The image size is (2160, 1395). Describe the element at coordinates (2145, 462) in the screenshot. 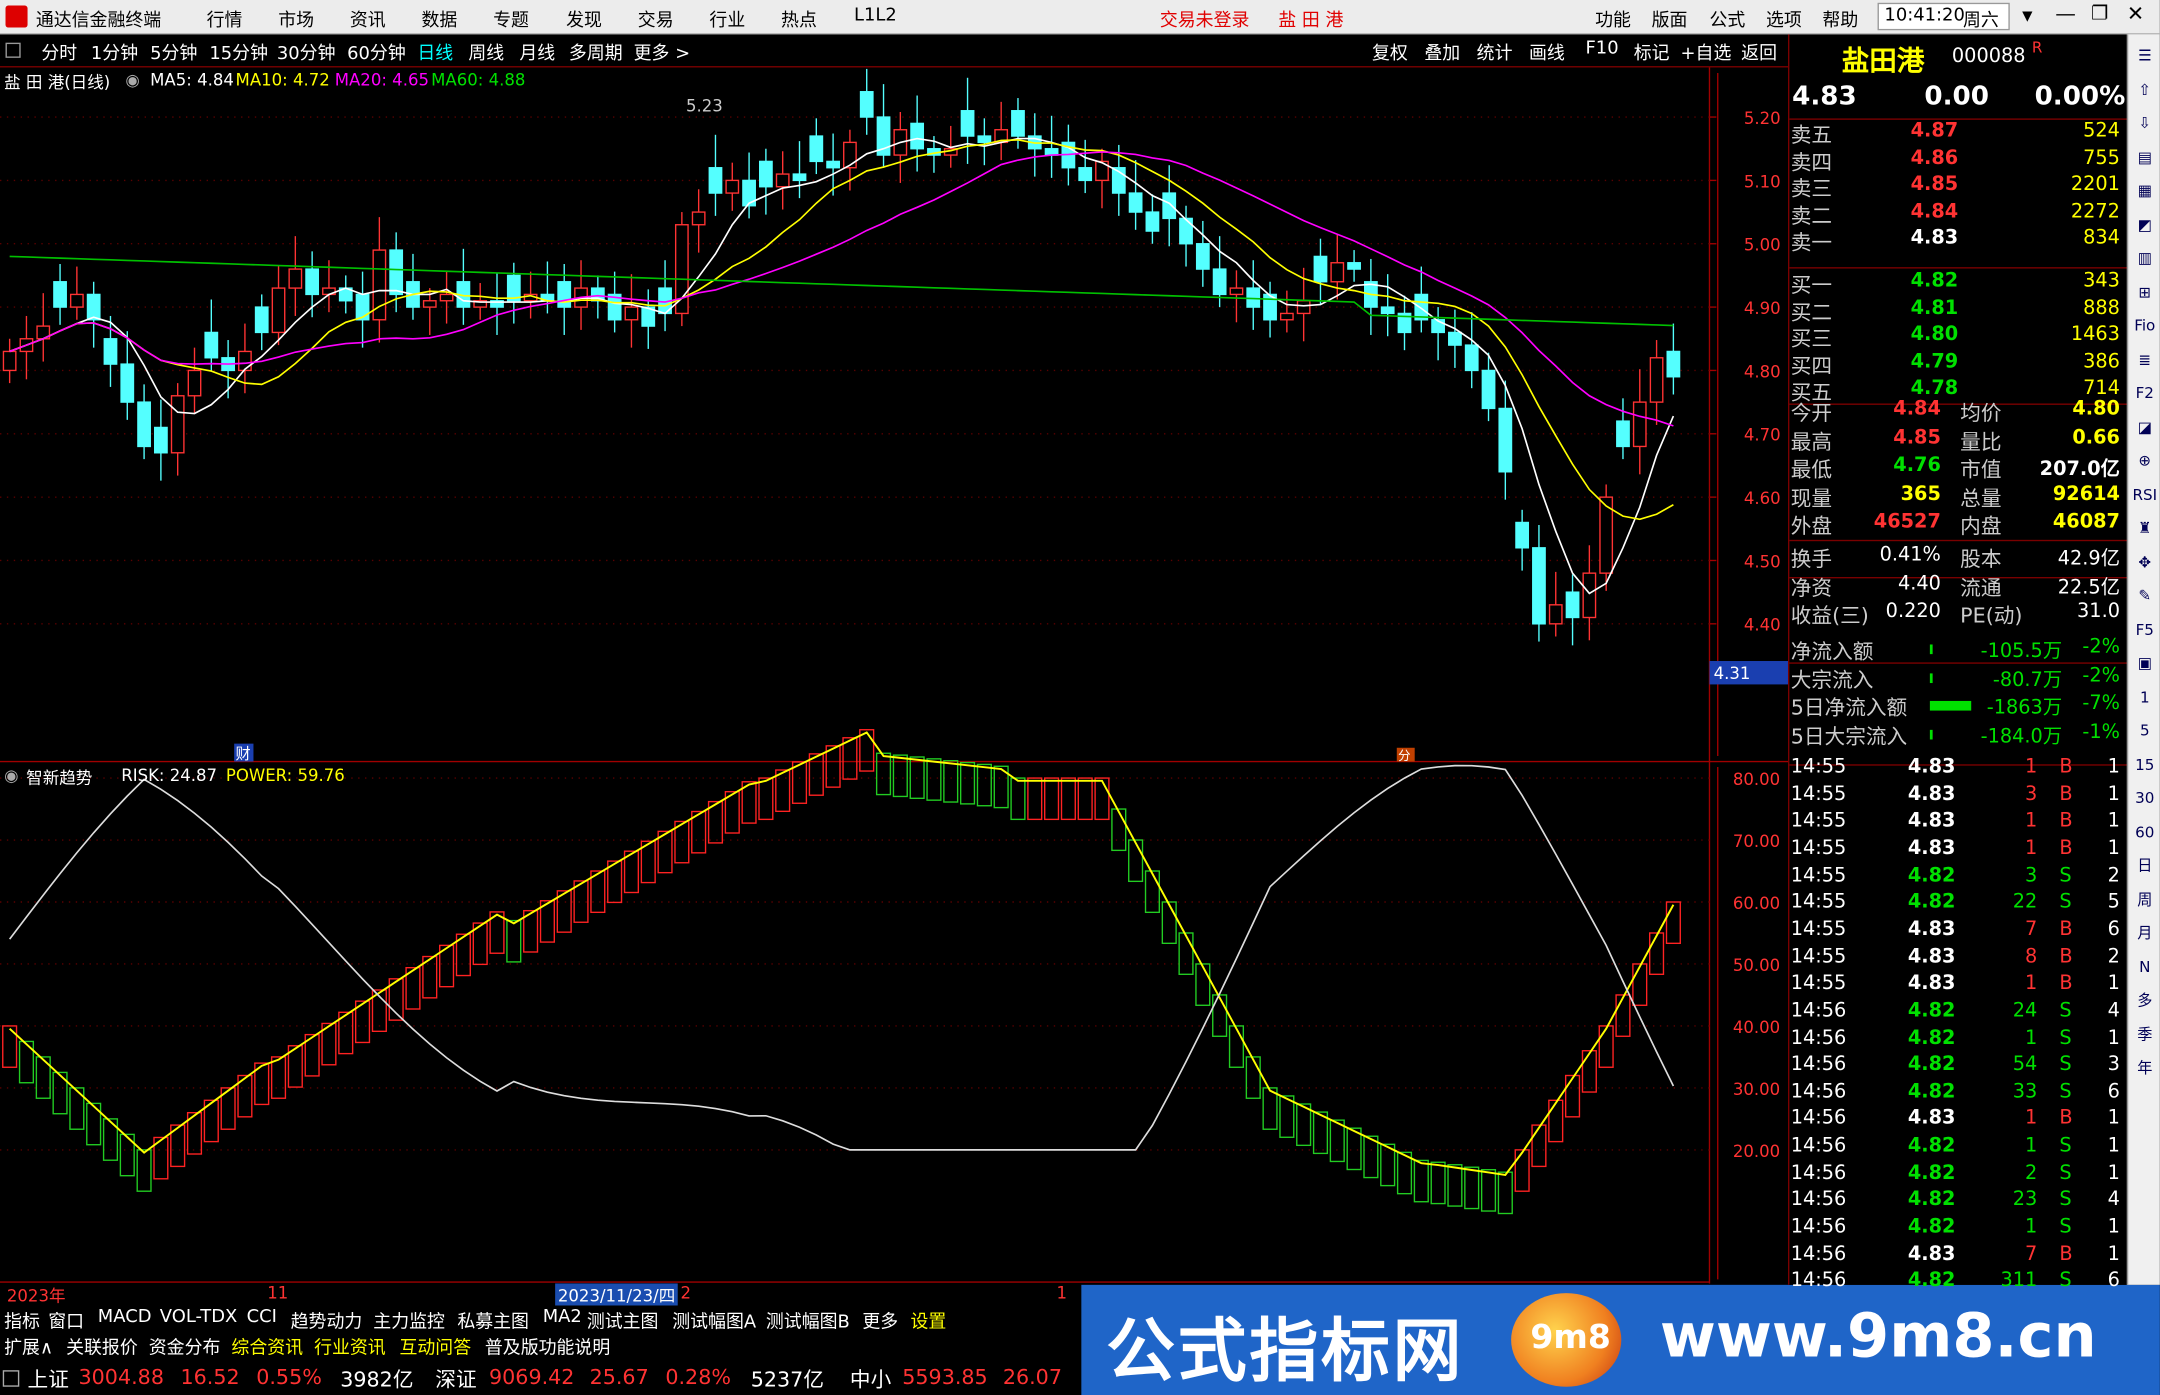

I see `side-plus-icon: ⊕` at that location.